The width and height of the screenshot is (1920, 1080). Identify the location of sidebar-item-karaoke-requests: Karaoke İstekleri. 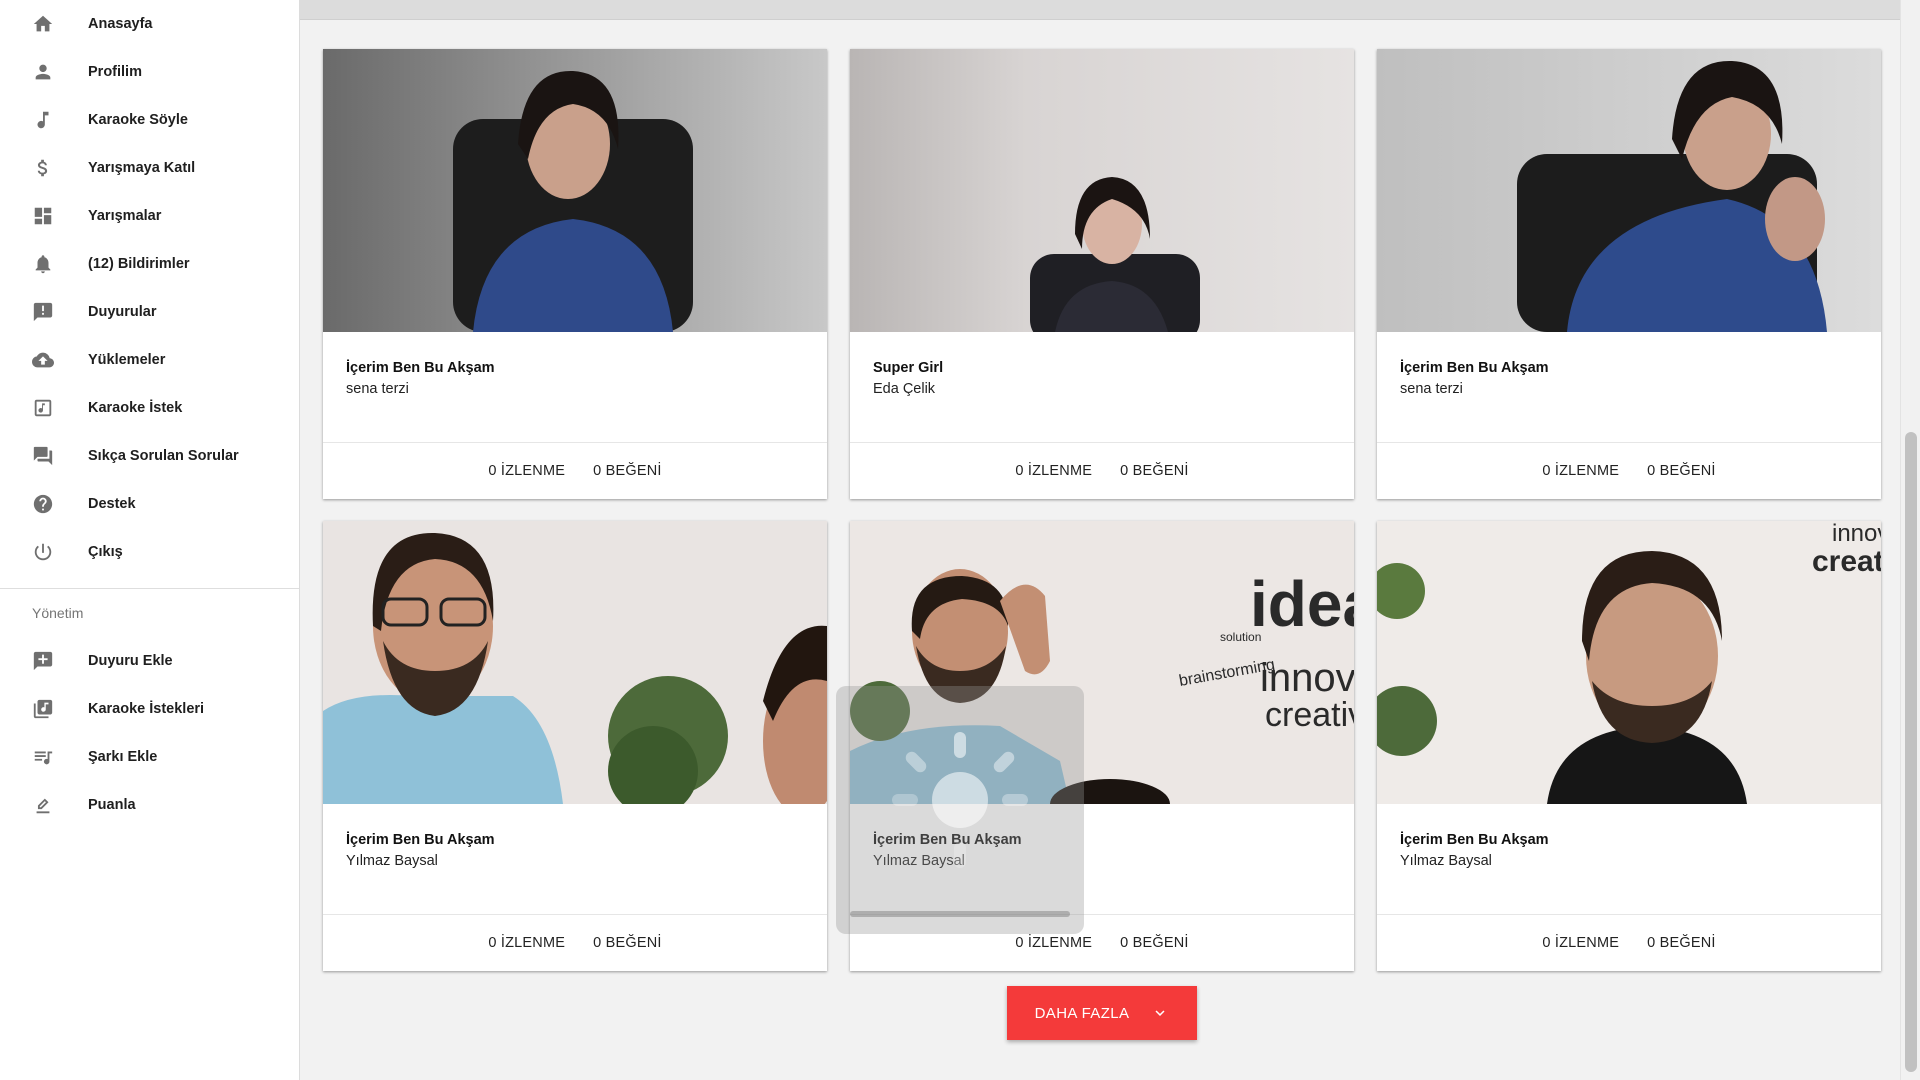
(149, 709).